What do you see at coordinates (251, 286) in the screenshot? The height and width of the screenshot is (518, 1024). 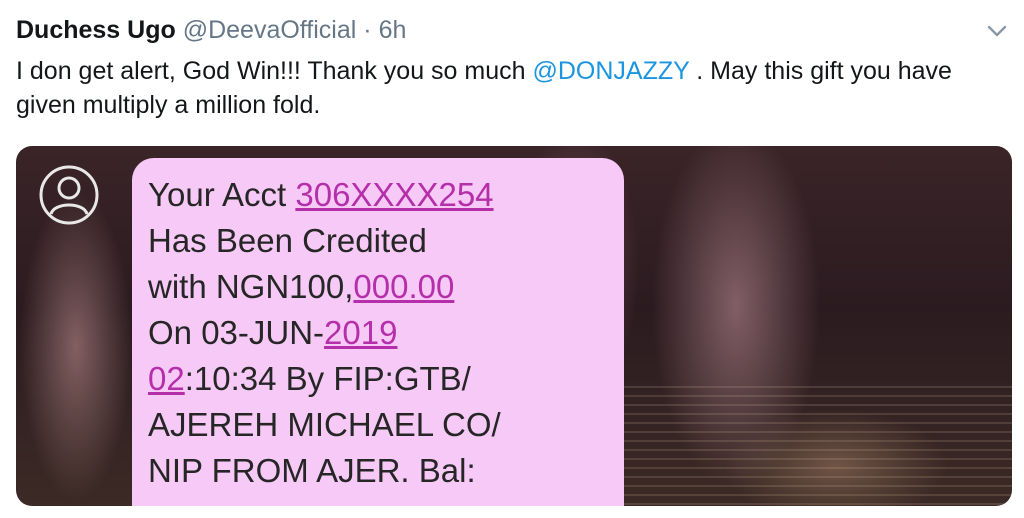 I see `sms-line-3: with NGN100,` at bounding box center [251, 286].